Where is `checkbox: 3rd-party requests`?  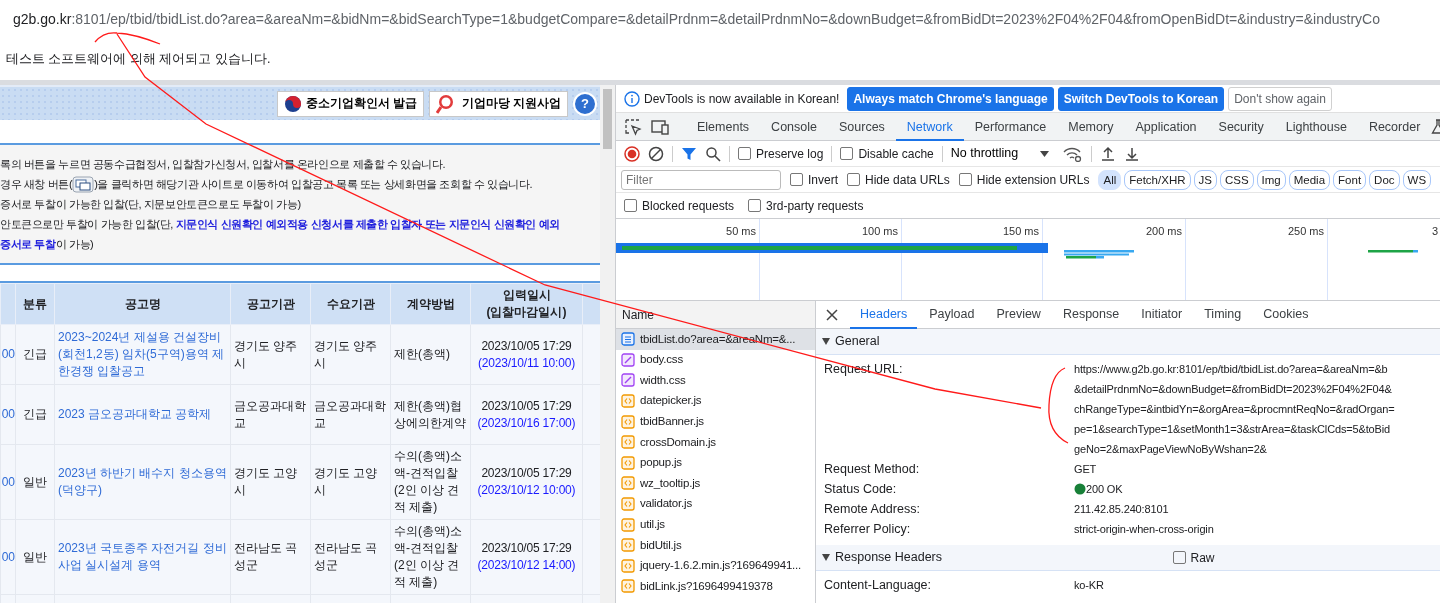 checkbox: 3rd-party requests is located at coordinates (806, 205).